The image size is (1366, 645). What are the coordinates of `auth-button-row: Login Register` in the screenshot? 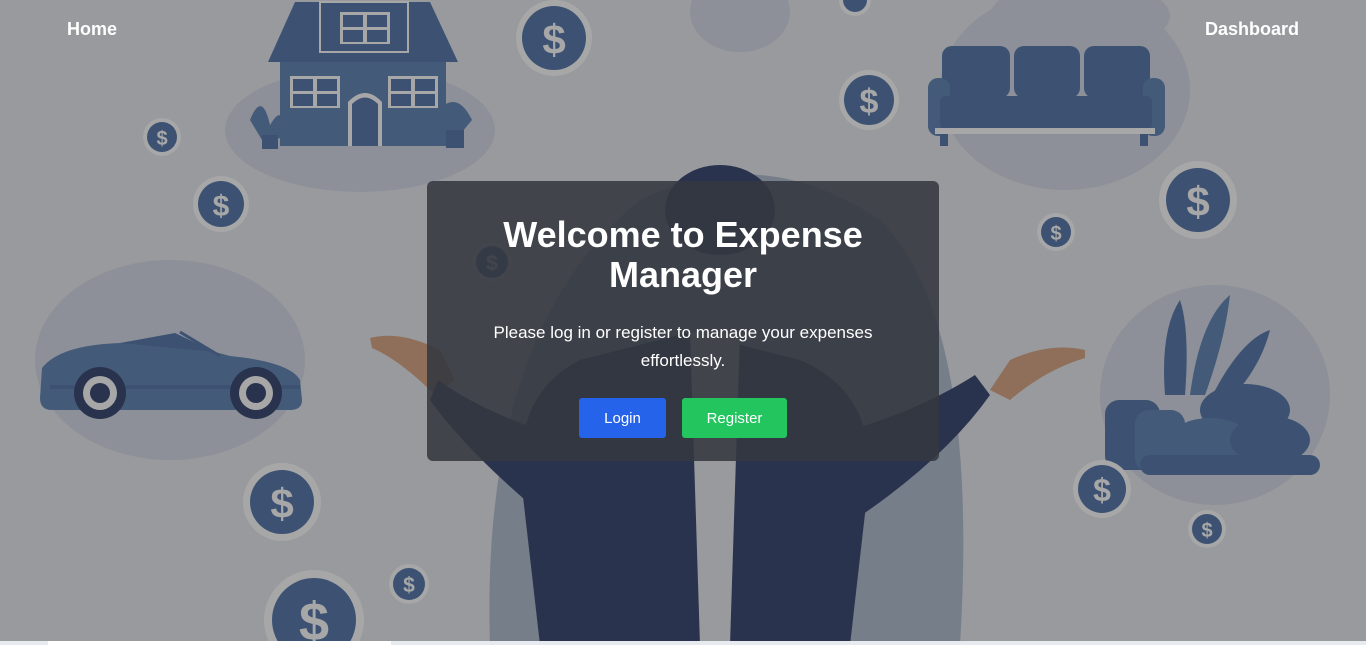 It's located at (683, 418).